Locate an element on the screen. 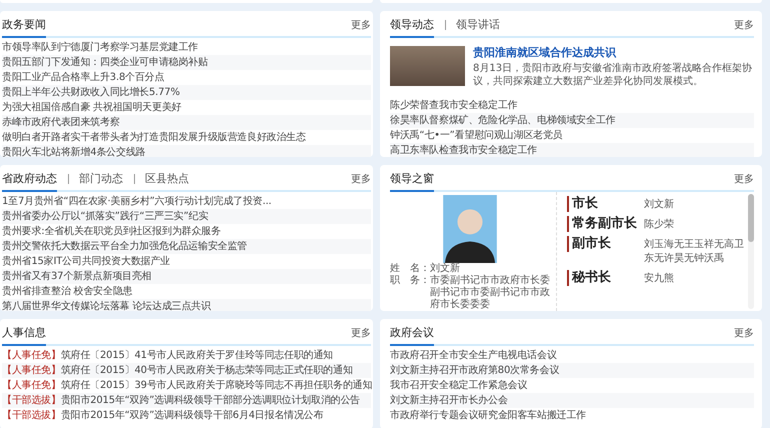 Image resolution: width=770 pixels, height=428 pixels. news-link: 高卫东率队检查我市安全稳定工作 is located at coordinates (572, 150).